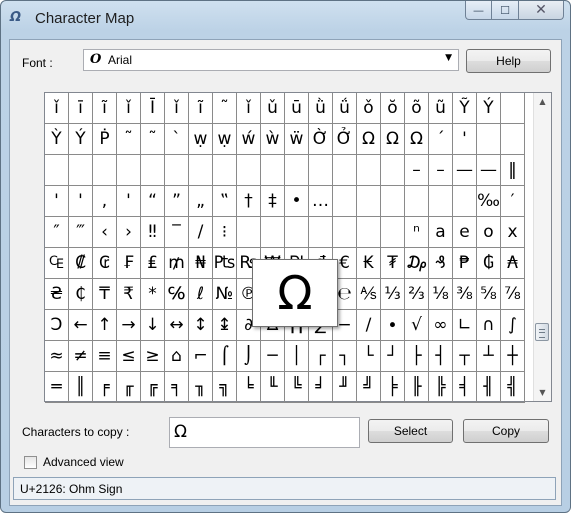 The width and height of the screenshot is (571, 513). What do you see at coordinates (177, 325) in the screenshot?
I see `character-cell: ↔` at bounding box center [177, 325].